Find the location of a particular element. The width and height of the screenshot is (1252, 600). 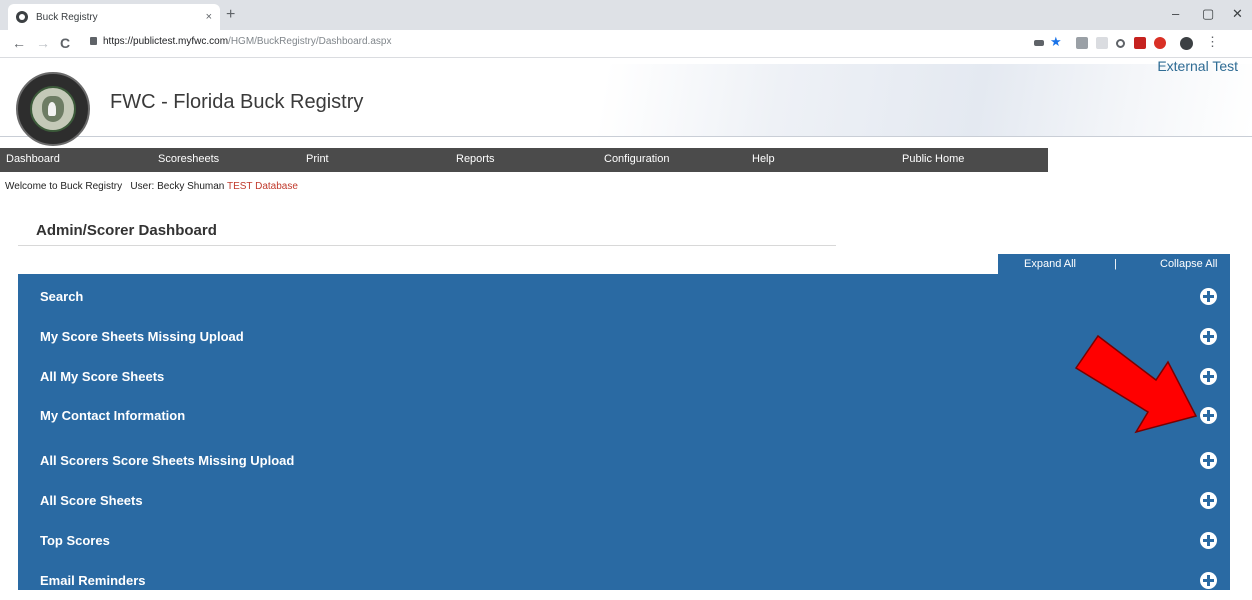

panel-label: My Contact Information is located at coordinates (113, 415).